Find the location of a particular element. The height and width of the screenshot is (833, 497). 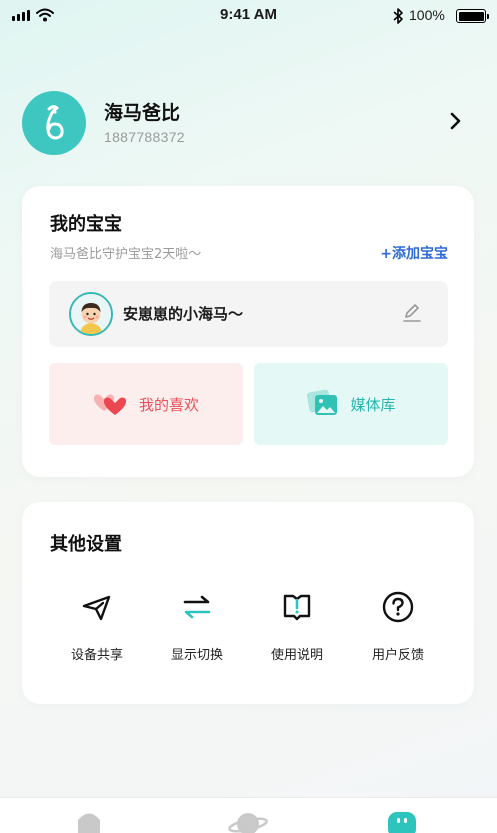

robot-icon is located at coordinates (402, 822).